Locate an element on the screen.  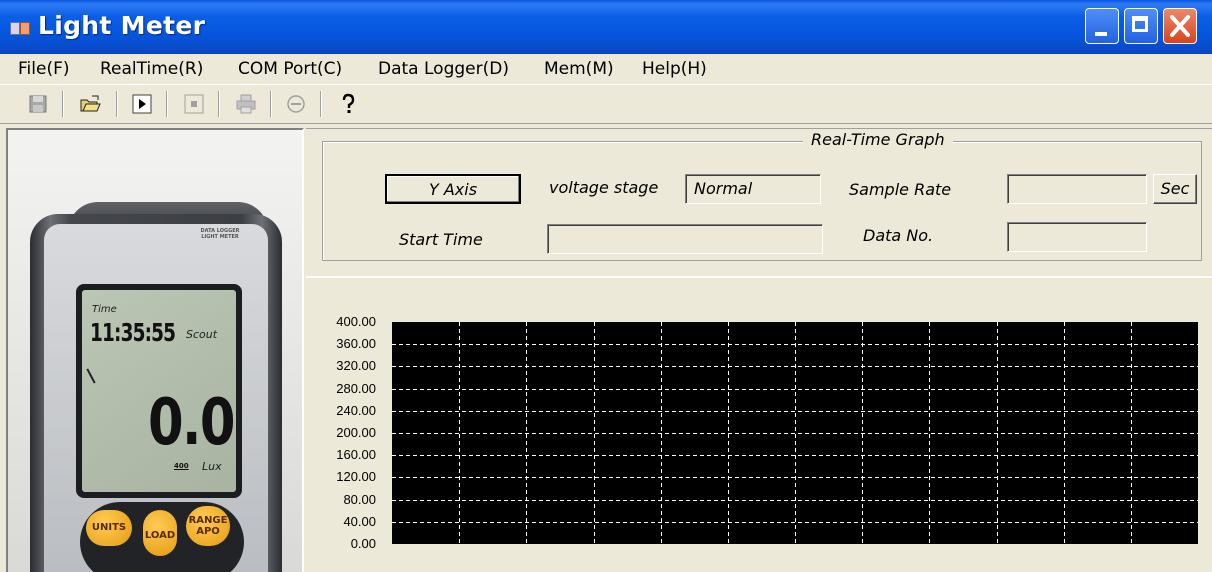
data-no-label: Data No. is located at coordinates (898, 235).